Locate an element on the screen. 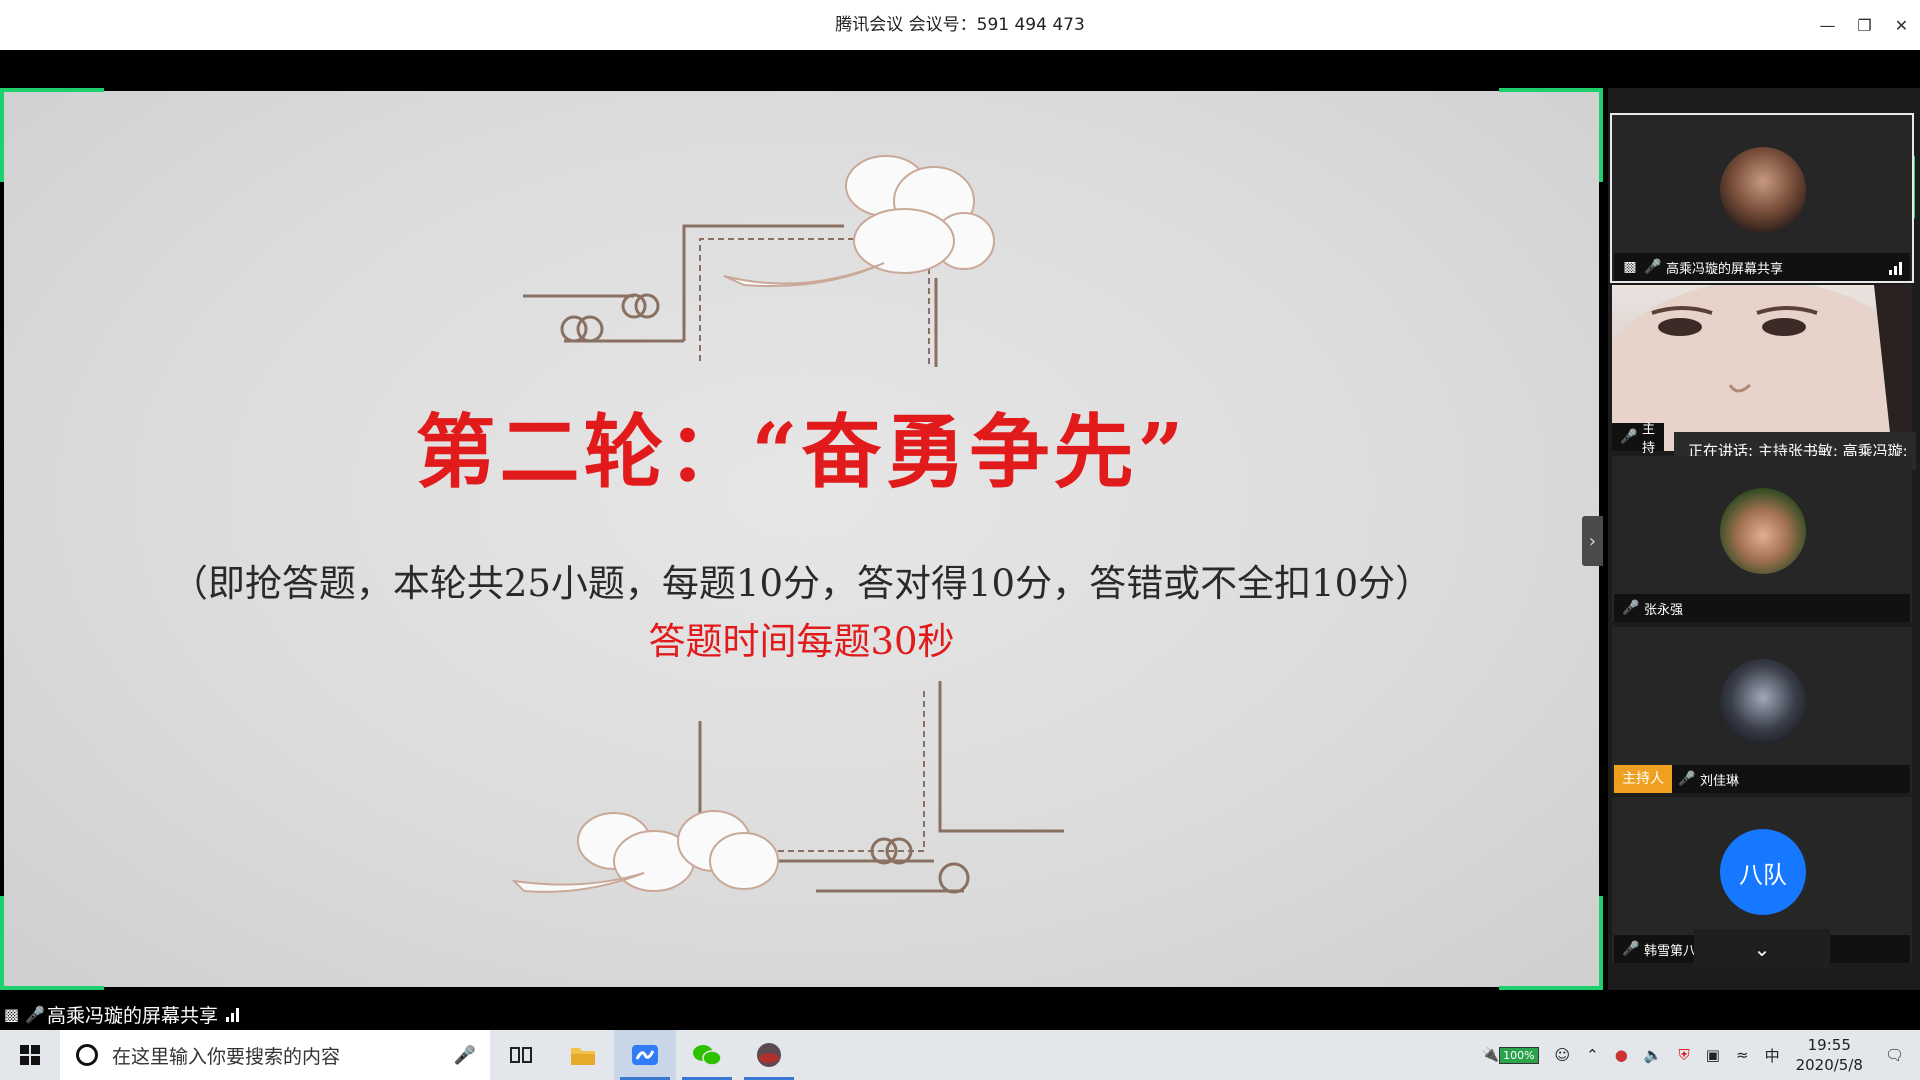 The image size is (1920, 1080). wechat-icon is located at coordinates (707, 1055).